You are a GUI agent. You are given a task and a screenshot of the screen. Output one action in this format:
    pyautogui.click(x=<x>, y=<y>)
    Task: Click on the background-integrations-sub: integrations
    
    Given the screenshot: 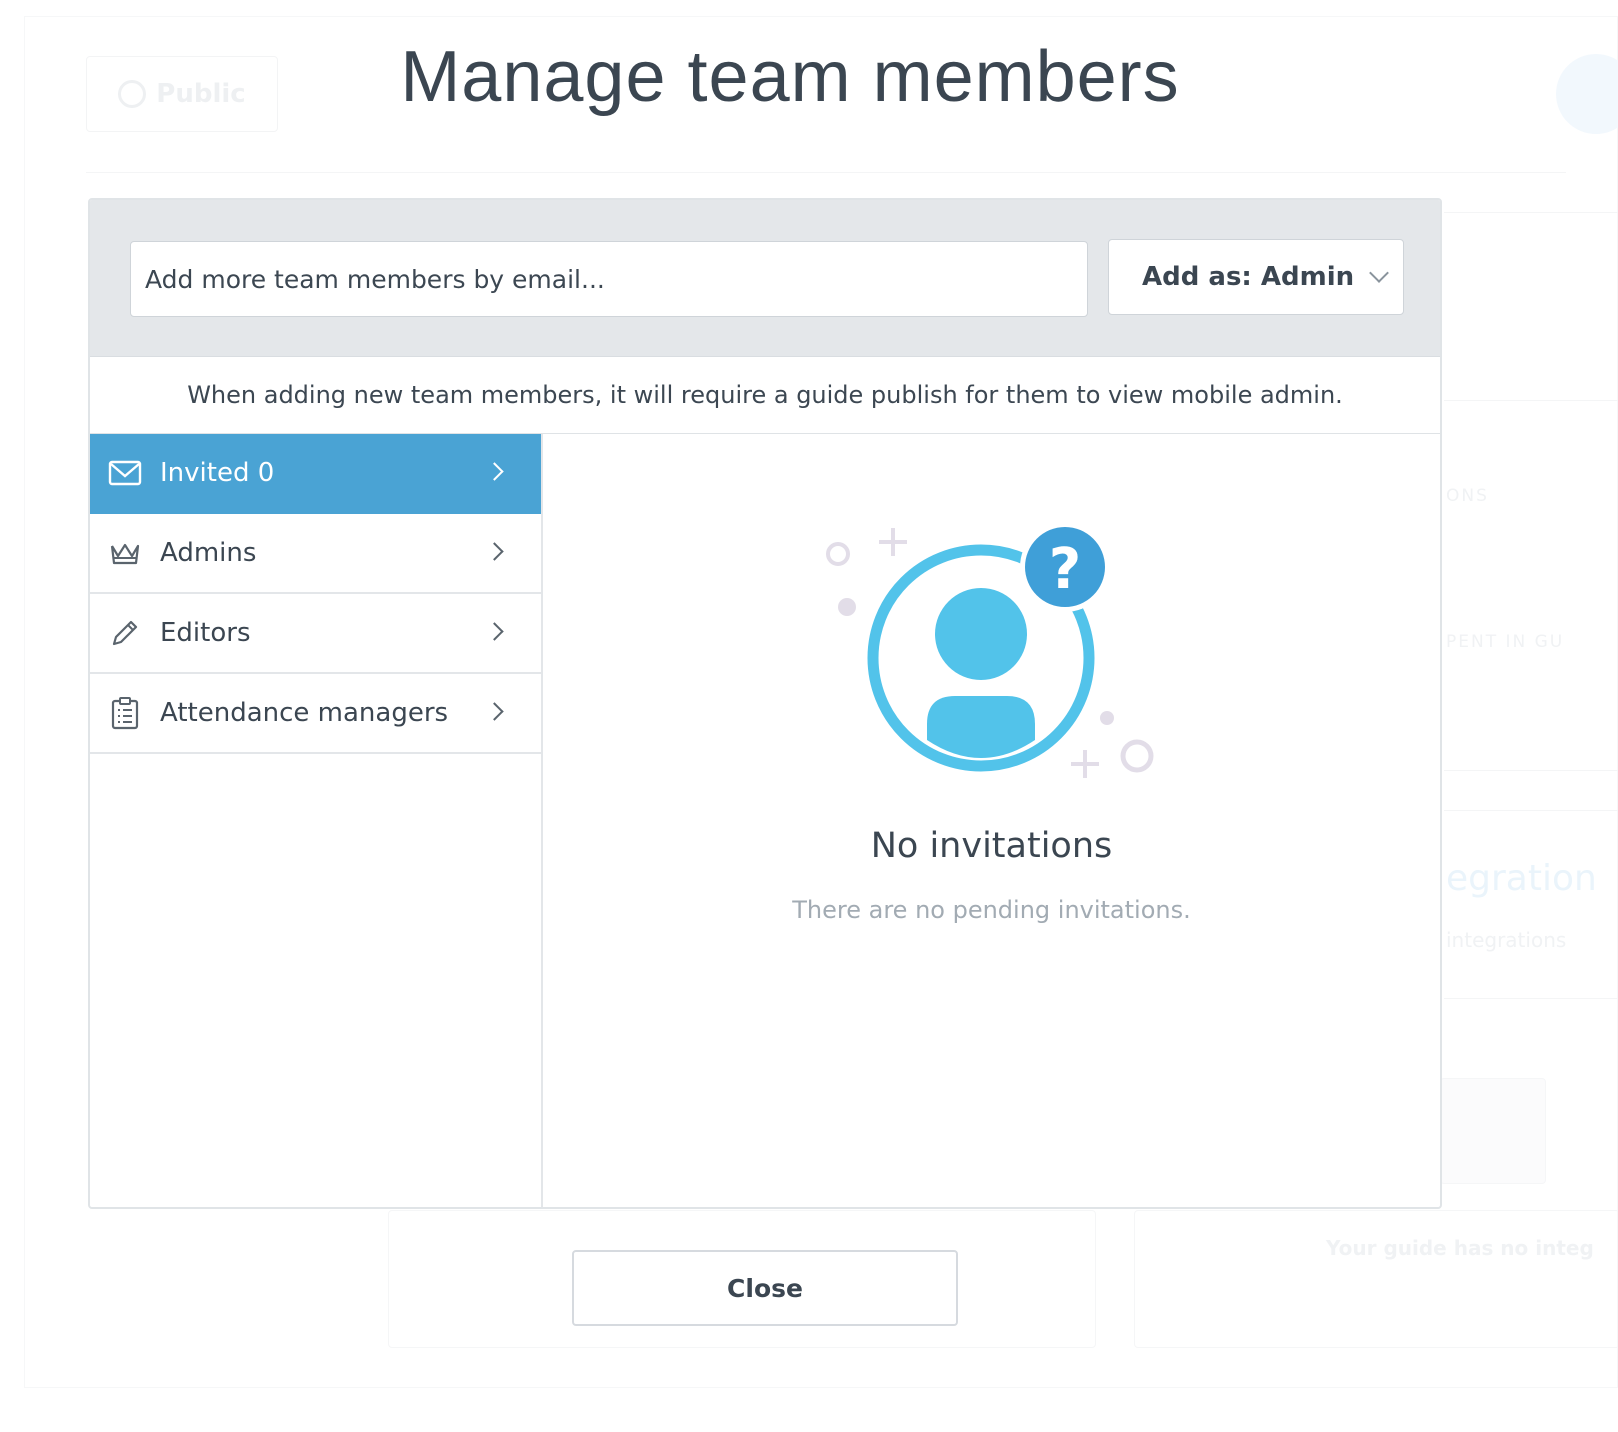 What is the action you would take?
    pyautogui.click(x=1506, y=940)
    